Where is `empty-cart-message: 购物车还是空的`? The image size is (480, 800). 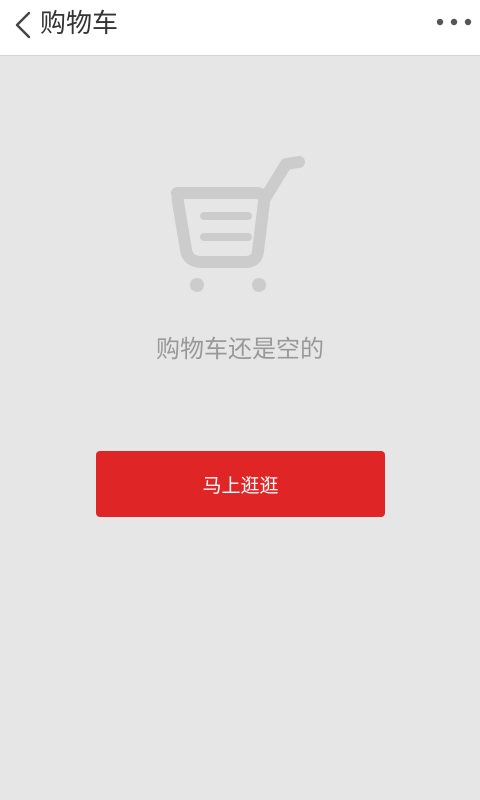
empty-cart-message: 购物车还是空的 is located at coordinates (240, 349).